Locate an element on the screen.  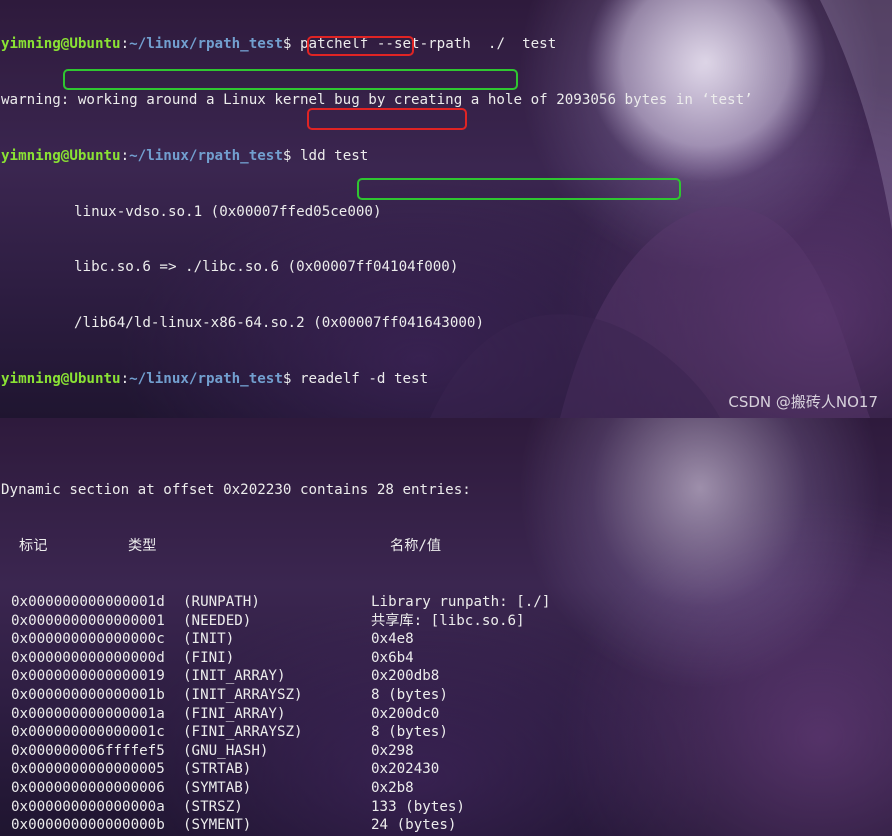
highlight-libc-line is located at coordinates (290, 79).